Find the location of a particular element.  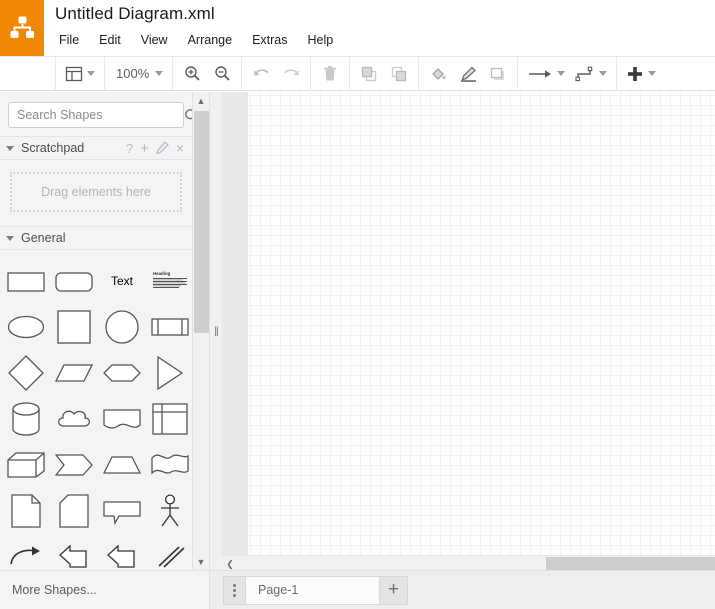

sidebar-scrollbar: ▲ ▼ is located at coordinates (201, 331).